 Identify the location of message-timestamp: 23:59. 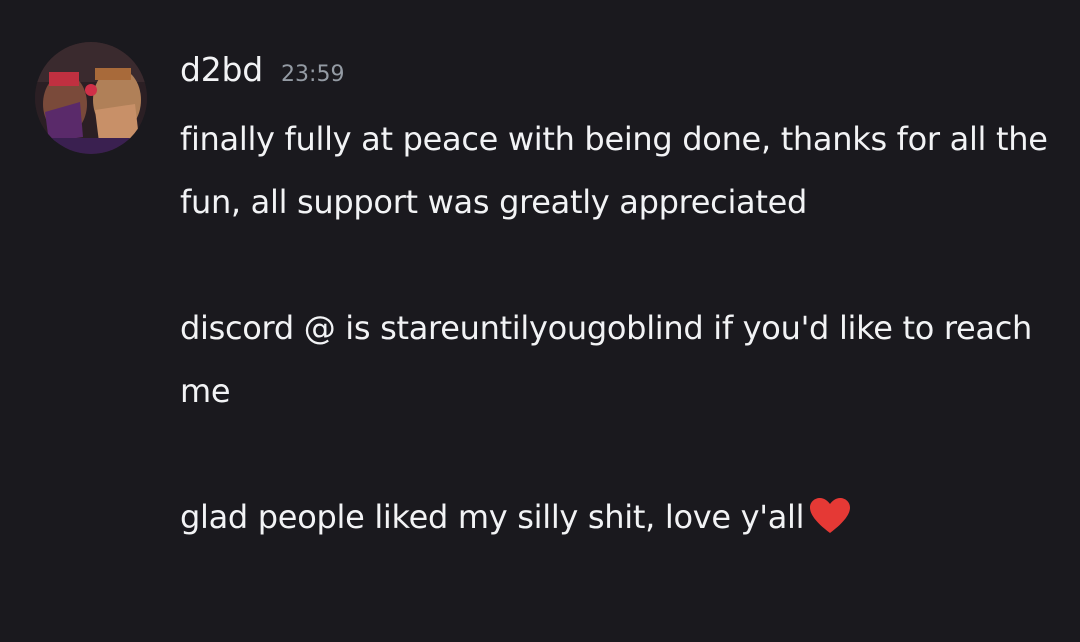
(312, 74).